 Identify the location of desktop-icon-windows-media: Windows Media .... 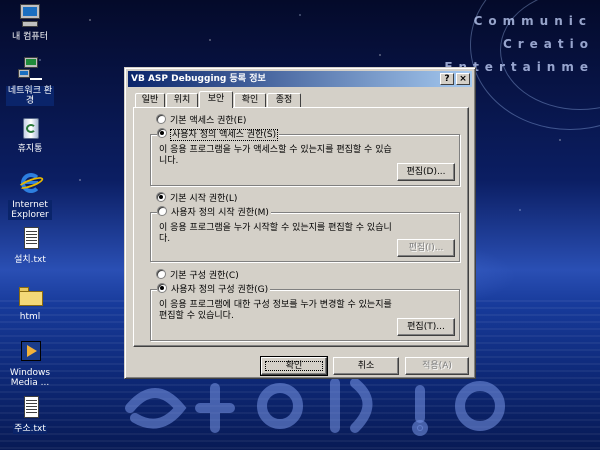
(30, 363).